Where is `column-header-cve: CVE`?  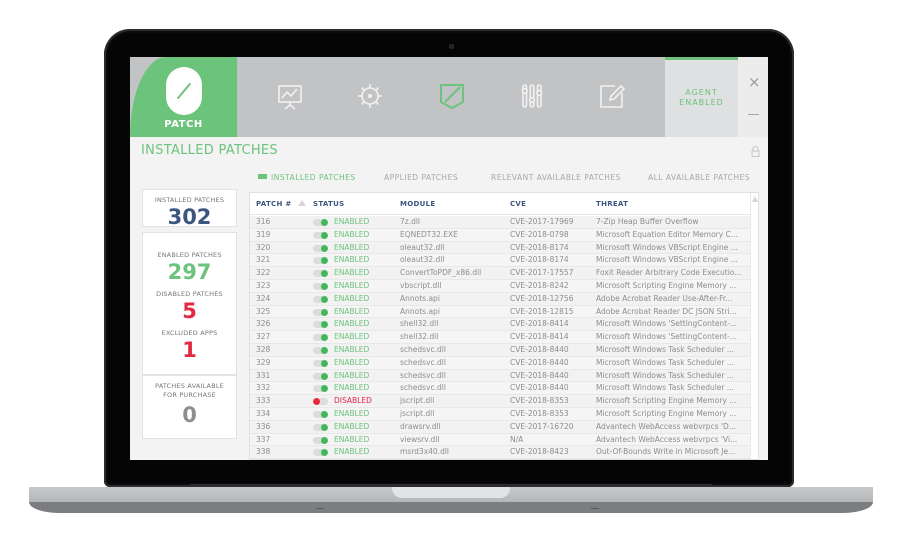 column-header-cve: CVE is located at coordinates (518, 204).